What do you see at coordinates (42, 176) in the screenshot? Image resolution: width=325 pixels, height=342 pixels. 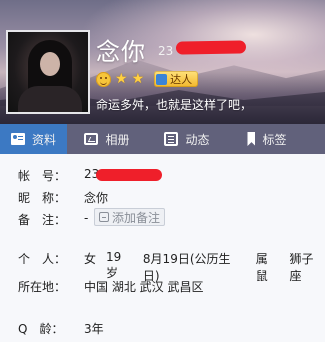 I see `account-label: 帐 号：` at bounding box center [42, 176].